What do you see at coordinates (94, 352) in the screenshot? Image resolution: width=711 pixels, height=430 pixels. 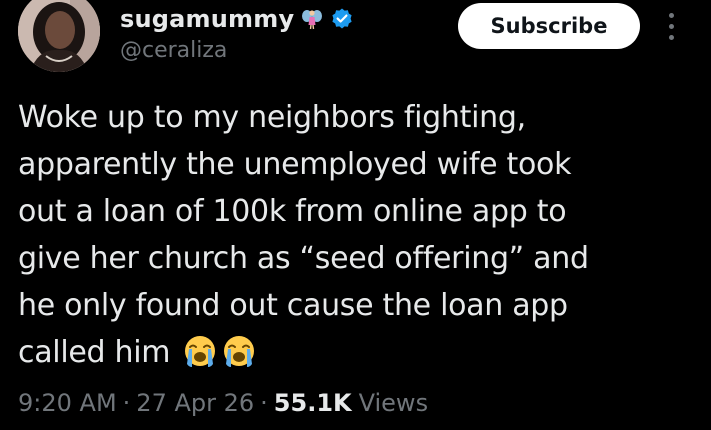 I see `tweet-line: called him` at bounding box center [94, 352].